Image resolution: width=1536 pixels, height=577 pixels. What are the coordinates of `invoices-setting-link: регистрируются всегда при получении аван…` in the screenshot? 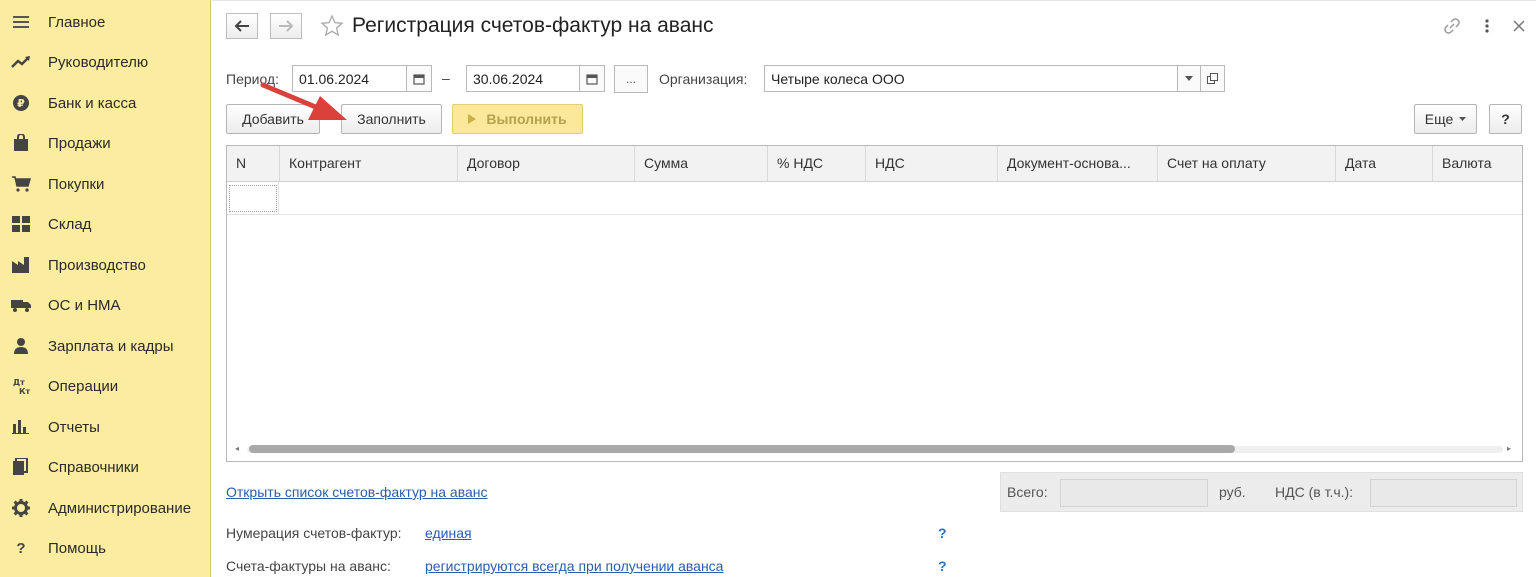 It's located at (574, 566).